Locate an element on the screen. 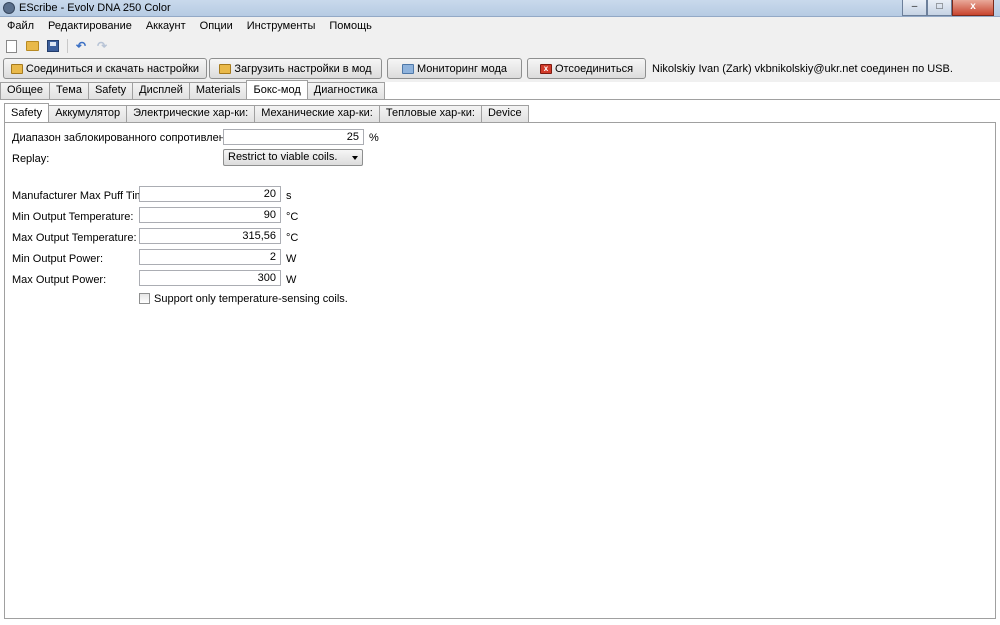 This screenshot has width=1000, height=625. maximize-button: □ is located at coordinates (939, 8).